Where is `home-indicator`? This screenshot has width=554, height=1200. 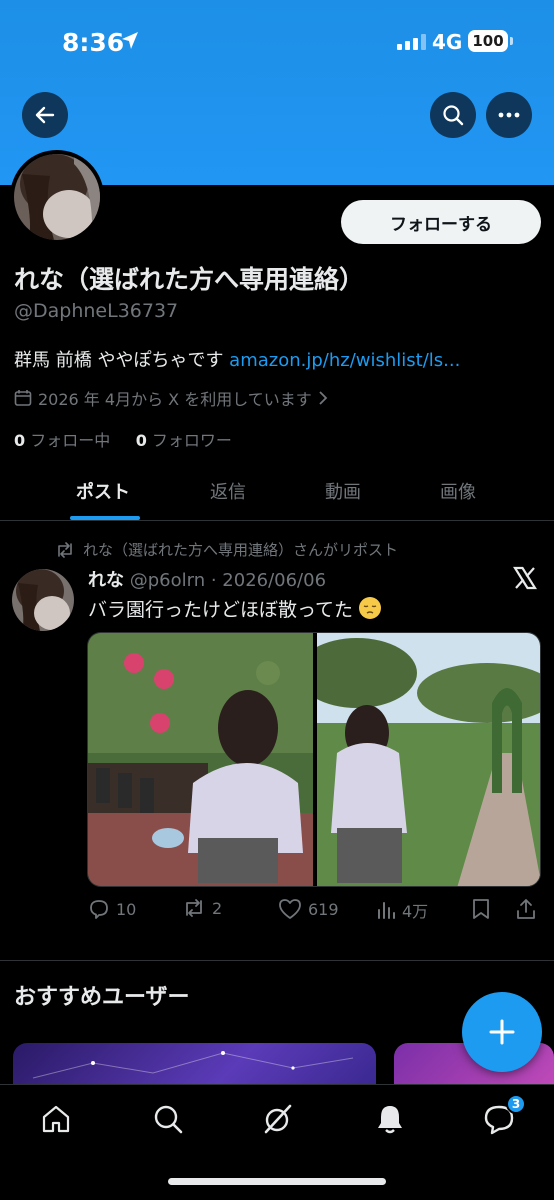
home-indicator is located at coordinates (277, 1181).